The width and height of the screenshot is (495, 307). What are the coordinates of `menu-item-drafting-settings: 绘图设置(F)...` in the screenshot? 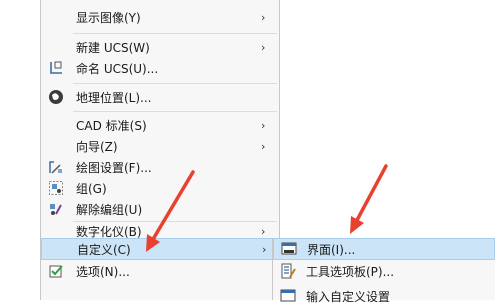 It's located at (160, 167).